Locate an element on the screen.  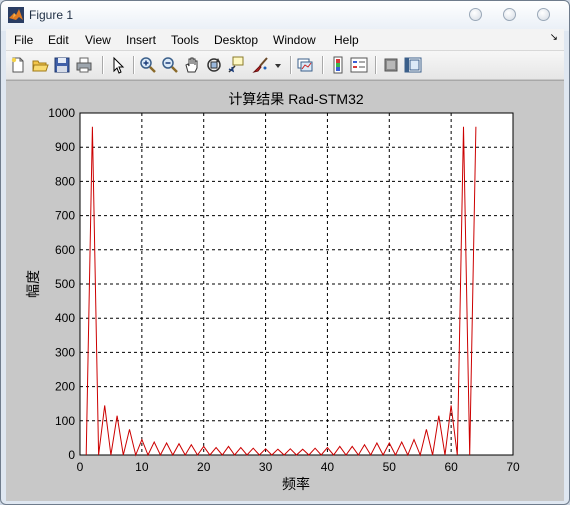
menu-dock-arrow-icon: ↘ is located at coordinates (554, 37).